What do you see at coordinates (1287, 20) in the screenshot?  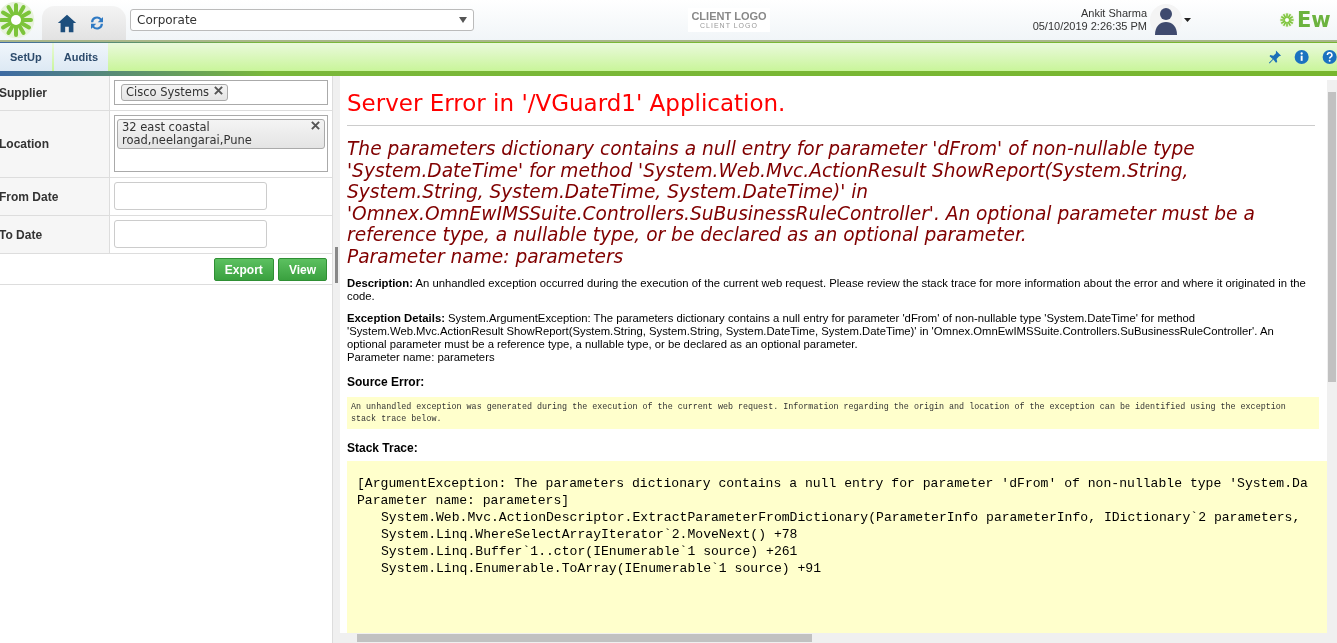 I see `brand-logo-icon` at bounding box center [1287, 20].